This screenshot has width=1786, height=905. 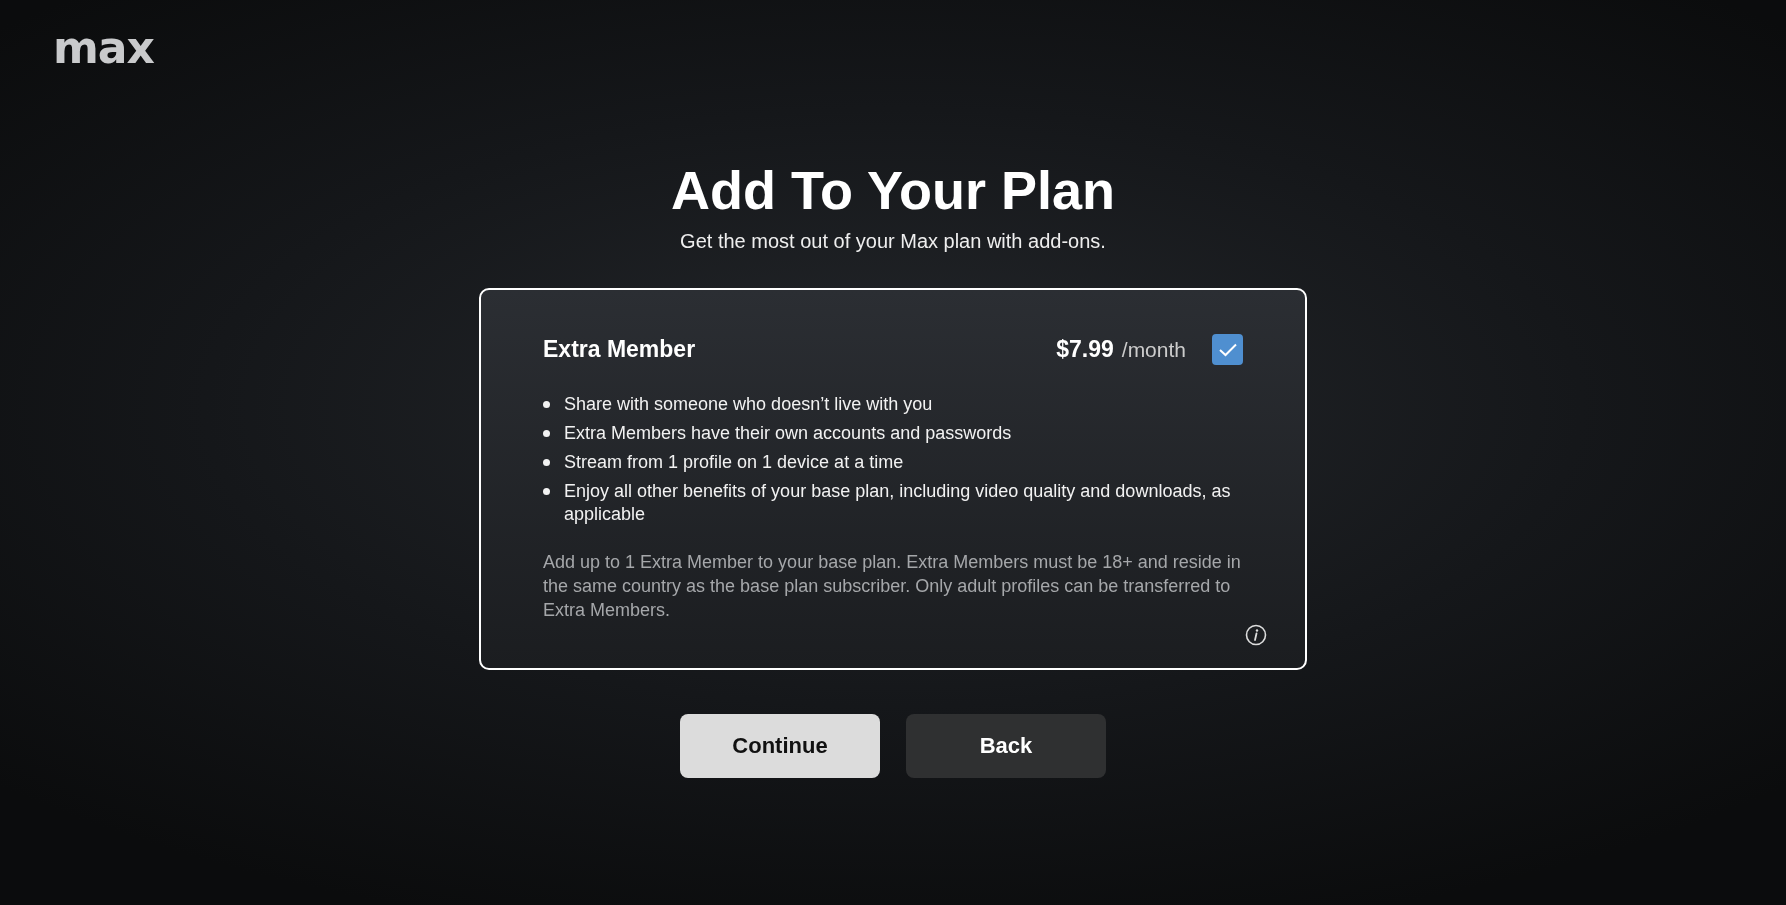 I want to click on page-title: Add To Your Plan, so click(x=893, y=190).